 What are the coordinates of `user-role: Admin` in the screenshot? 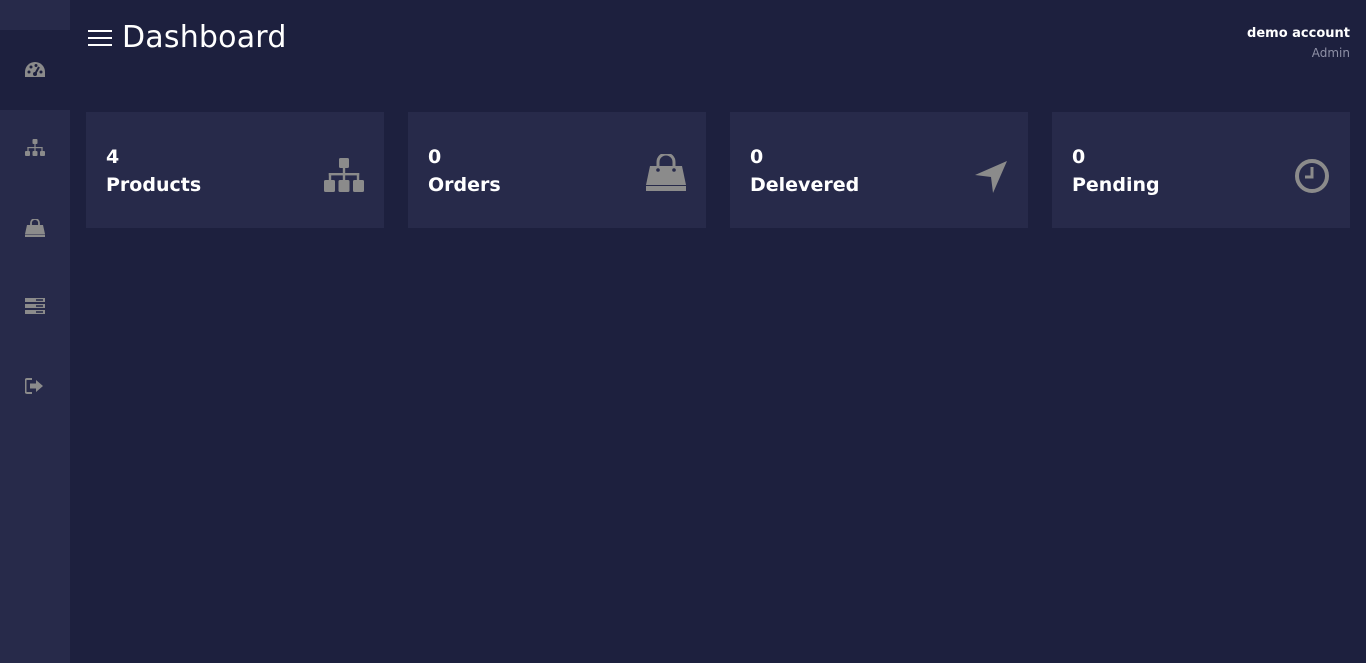 It's located at (1330, 53).